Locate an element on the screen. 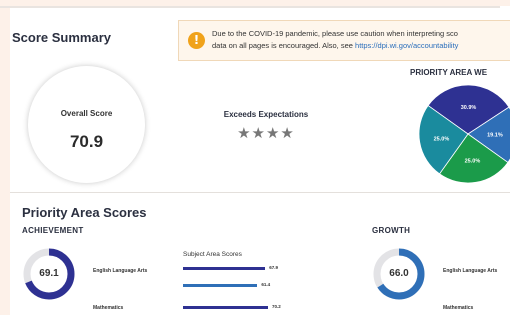  overall-score-label: Overall Score is located at coordinates (86, 113).